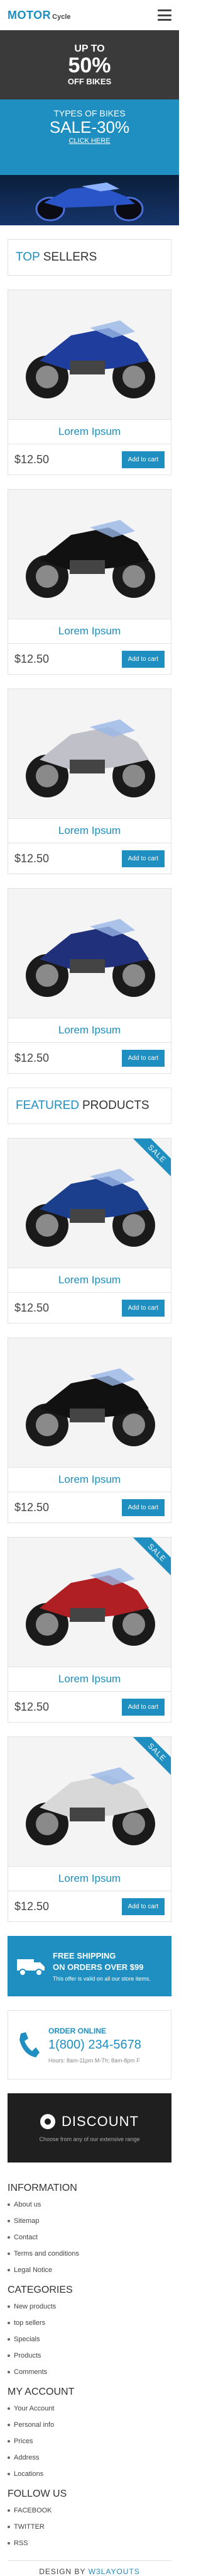 Image resolution: width=201 pixels, height=2576 pixels. I want to click on design-brand-link: W3LAYOUTS, so click(114, 2571).